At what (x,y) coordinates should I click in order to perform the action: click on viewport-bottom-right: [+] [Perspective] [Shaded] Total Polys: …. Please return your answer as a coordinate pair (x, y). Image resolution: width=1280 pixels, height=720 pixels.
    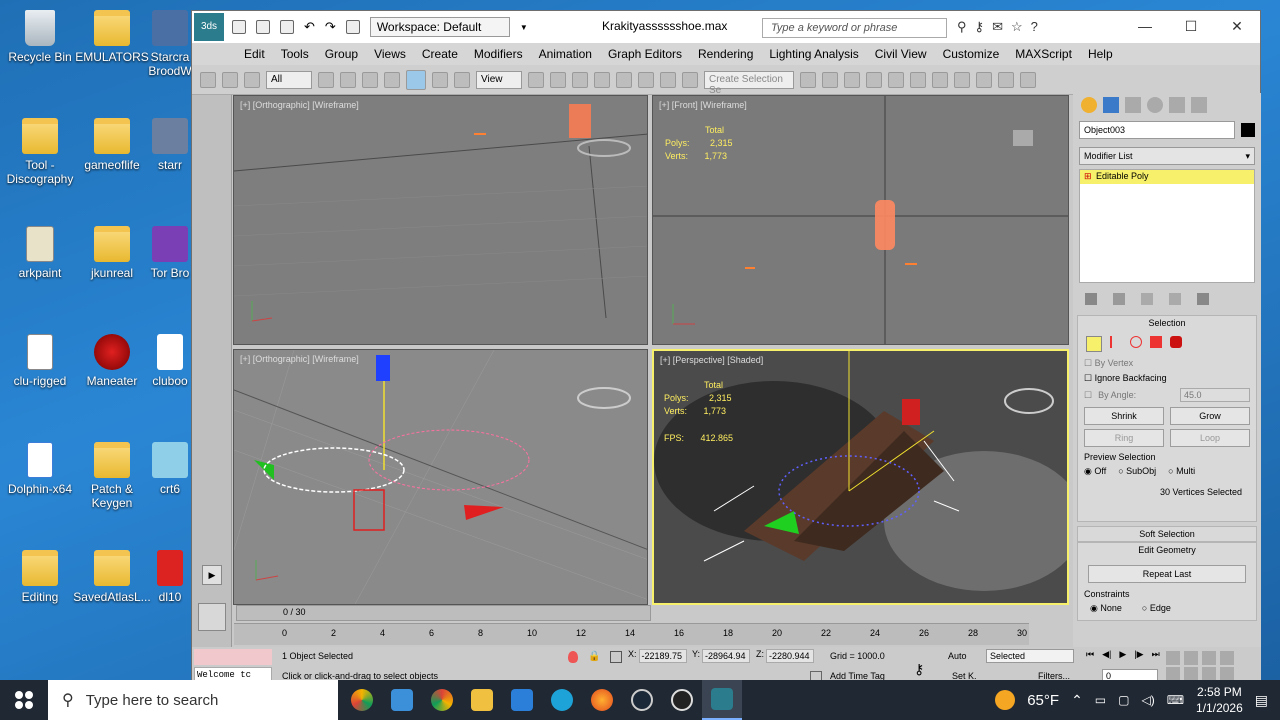
    Looking at the image, I should click on (860, 477).